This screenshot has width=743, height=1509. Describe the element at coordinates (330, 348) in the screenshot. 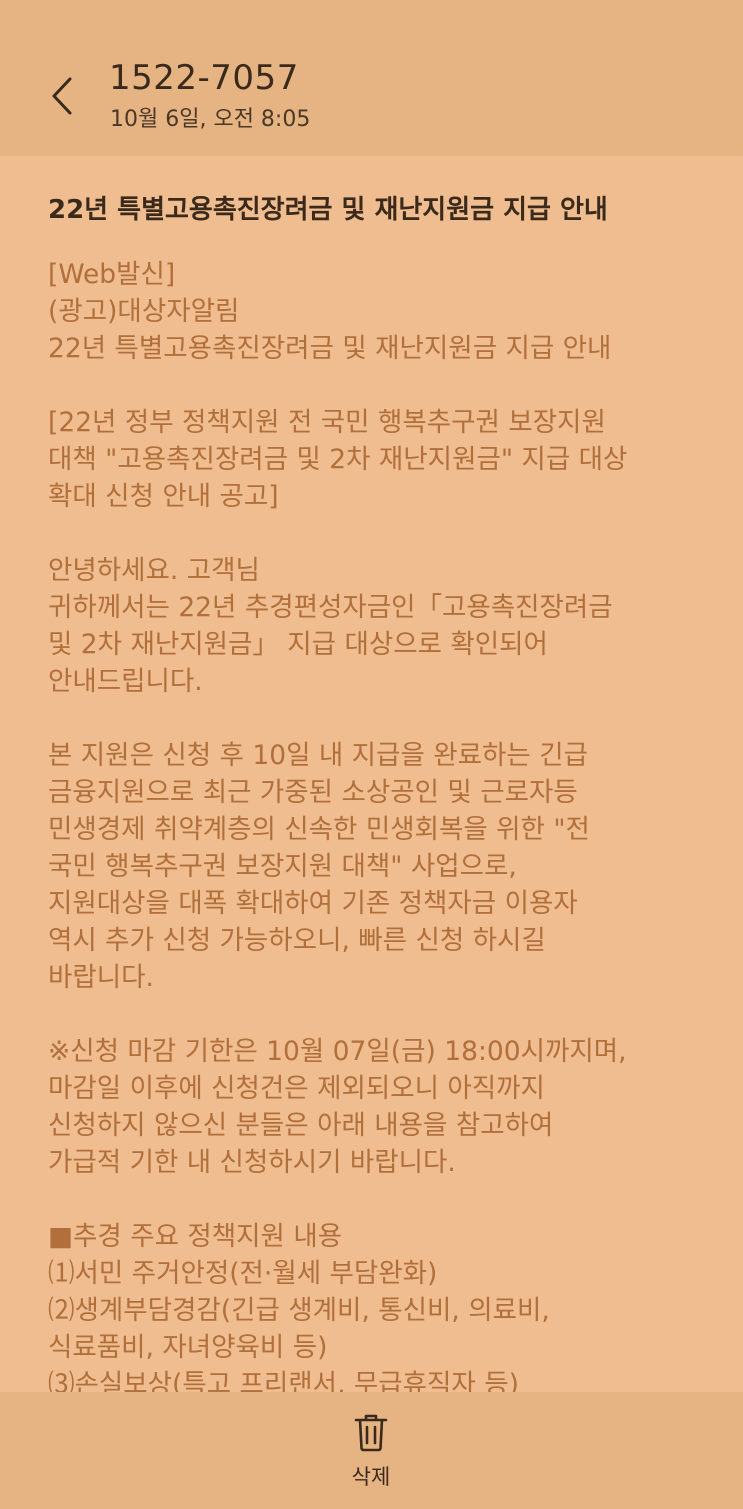

I see `message-line: 22년 특별고용촉진장려금 및 재난지원금 지급 안내` at that location.